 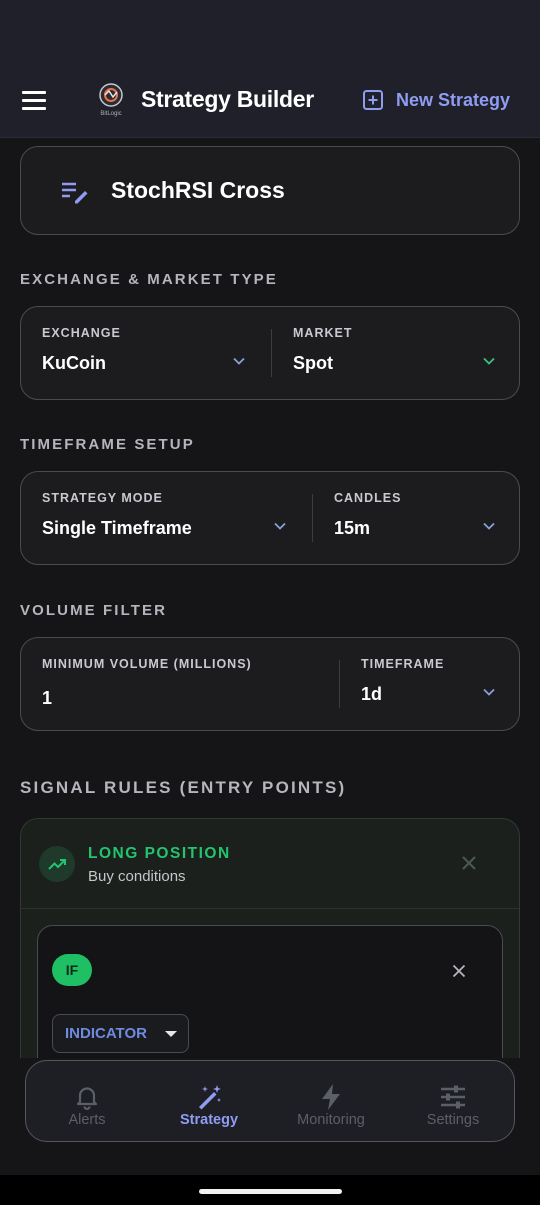 I want to click on nav-item-settings: Settings, so click(x=453, y=1102).